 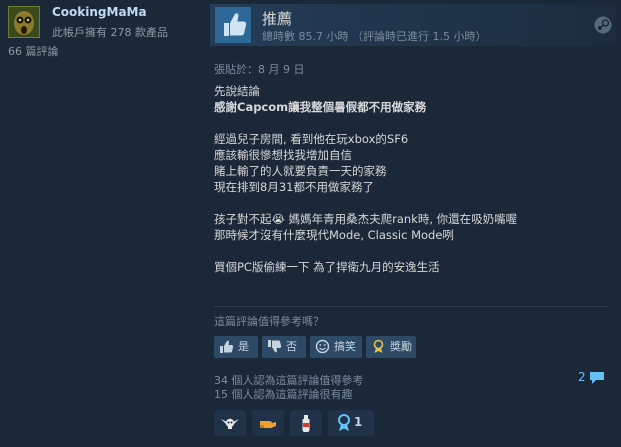 What do you see at coordinates (374, 36) in the screenshot?
I see `playtime-hours: 總時數 85.7 小時 （評論時已進行 1.5 小時）` at bounding box center [374, 36].